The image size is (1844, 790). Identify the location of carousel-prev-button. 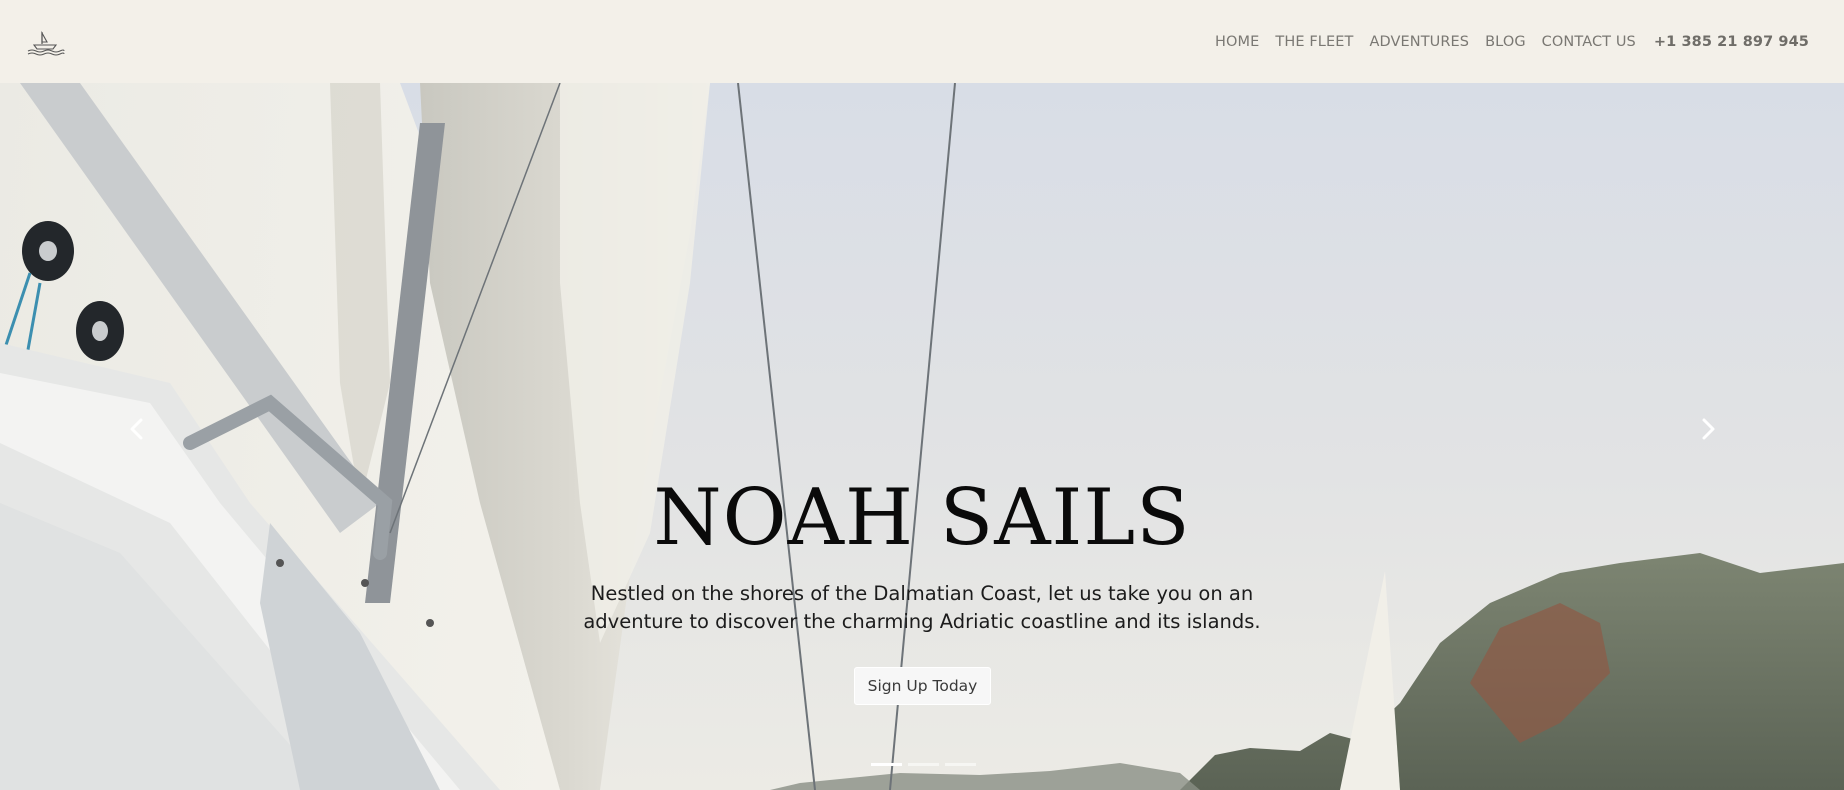
(137, 429).